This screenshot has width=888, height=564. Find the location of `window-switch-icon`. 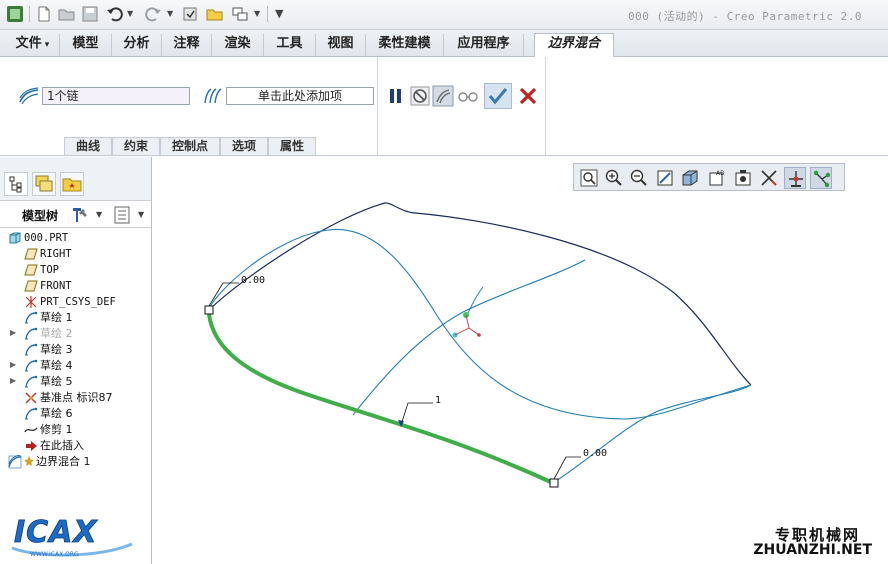

window-switch-icon is located at coordinates (240, 14).